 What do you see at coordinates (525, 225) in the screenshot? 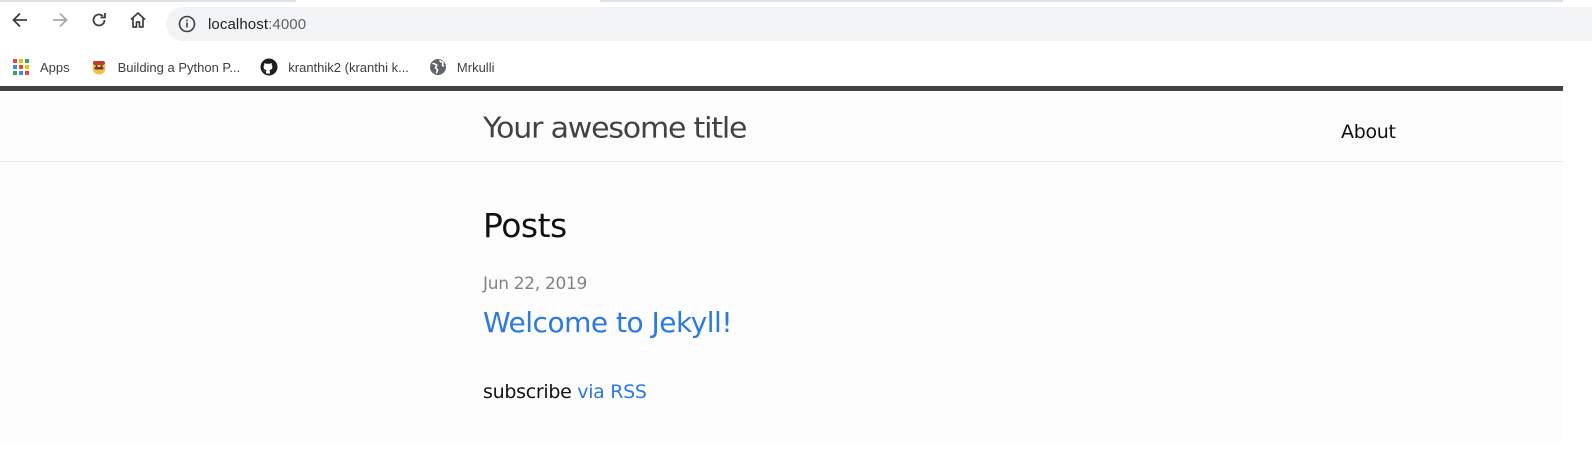
I see `posts-heading: Posts` at bounding box center [525, 225].